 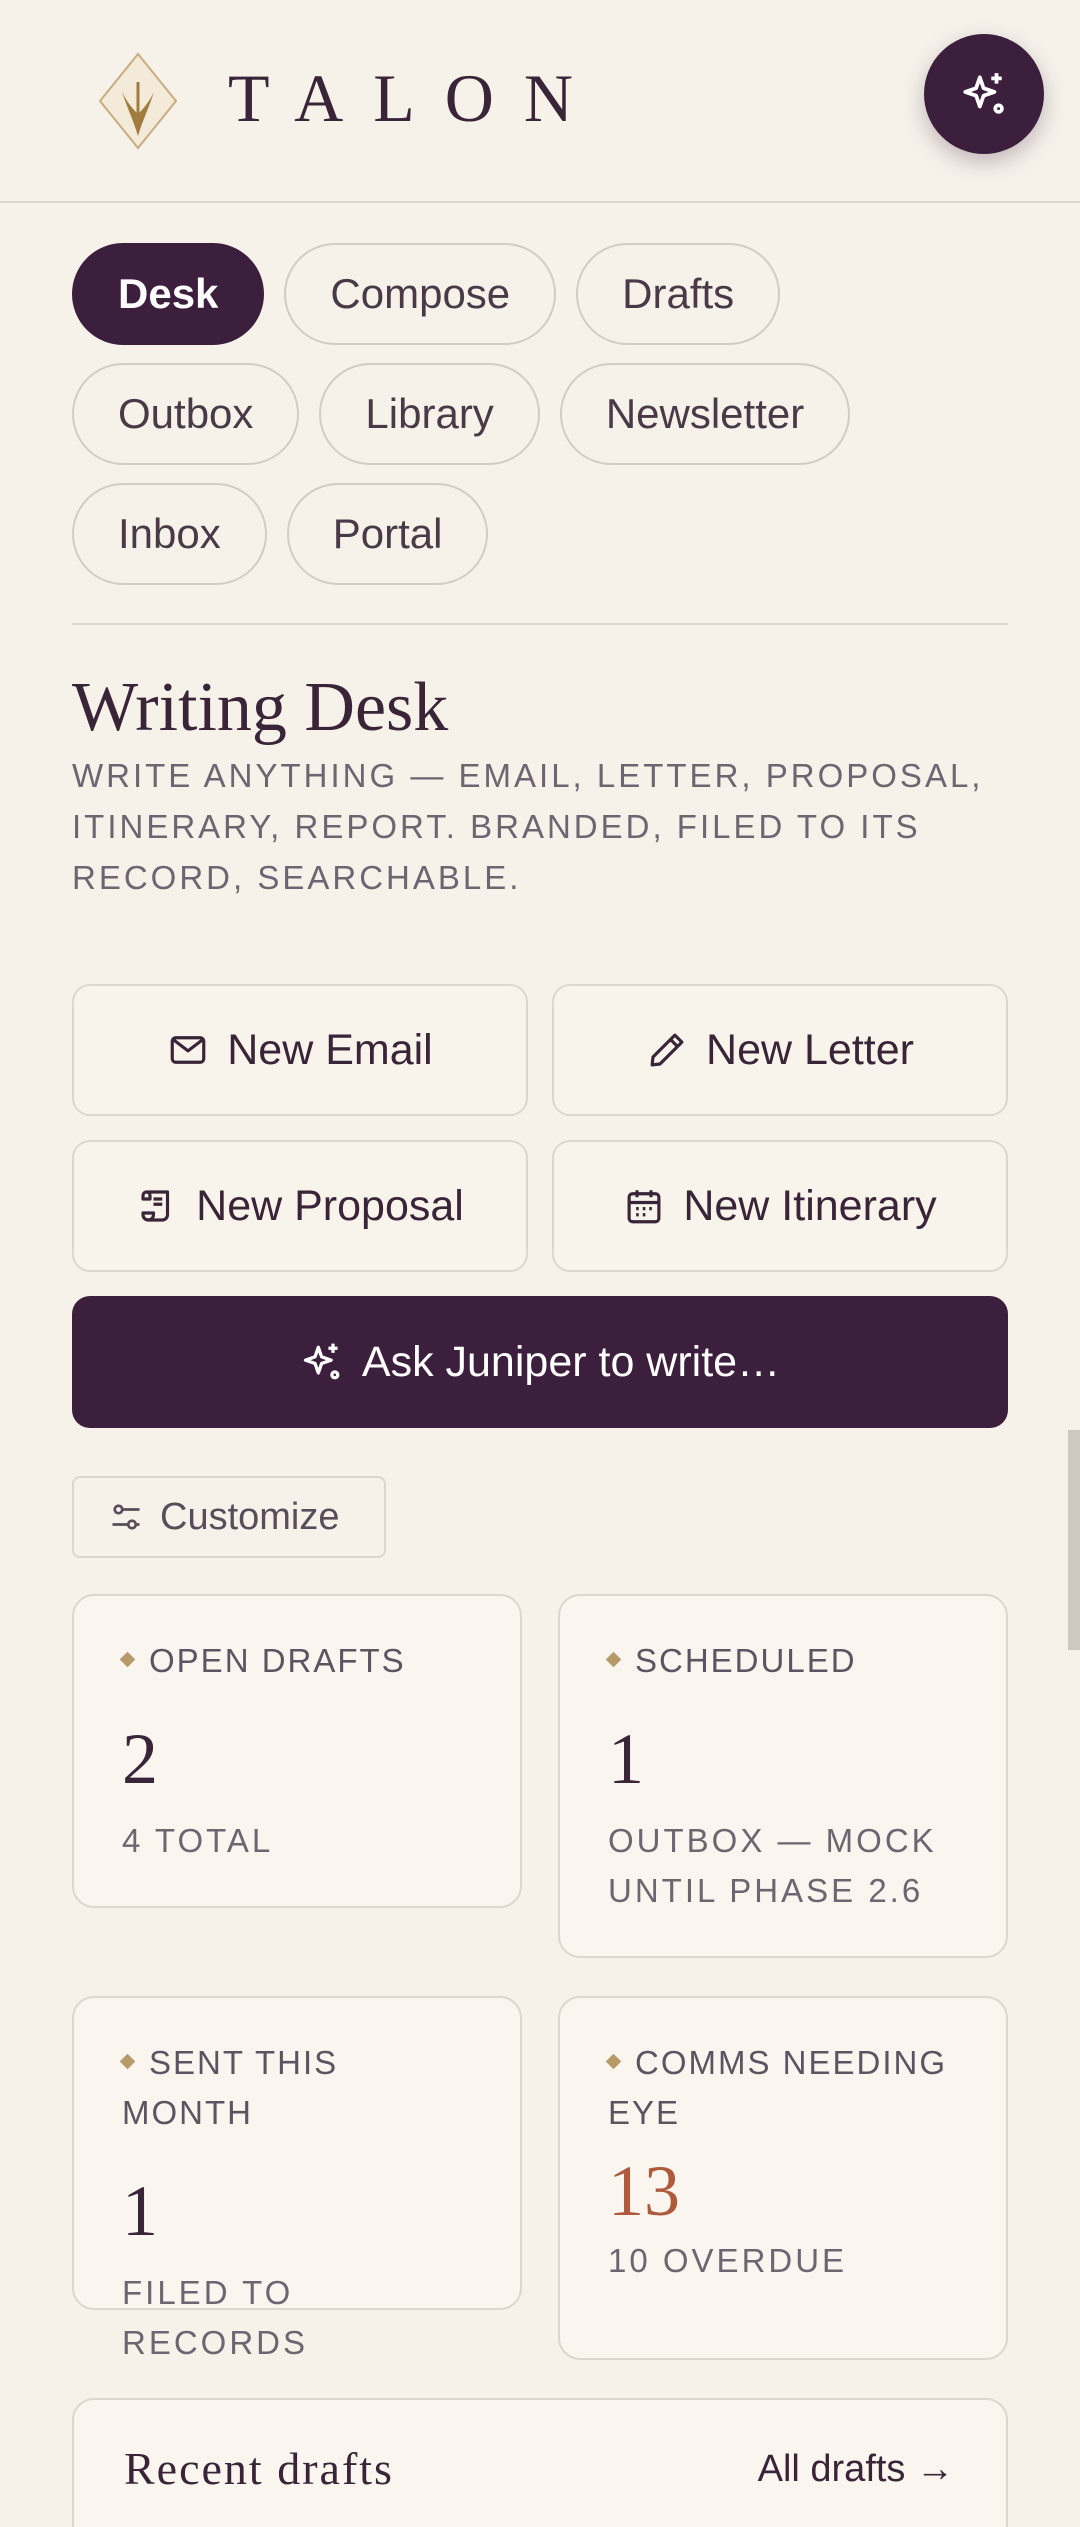 I want to click on stat-sub: 4 TOTAL, so click(x=198, y=1840).